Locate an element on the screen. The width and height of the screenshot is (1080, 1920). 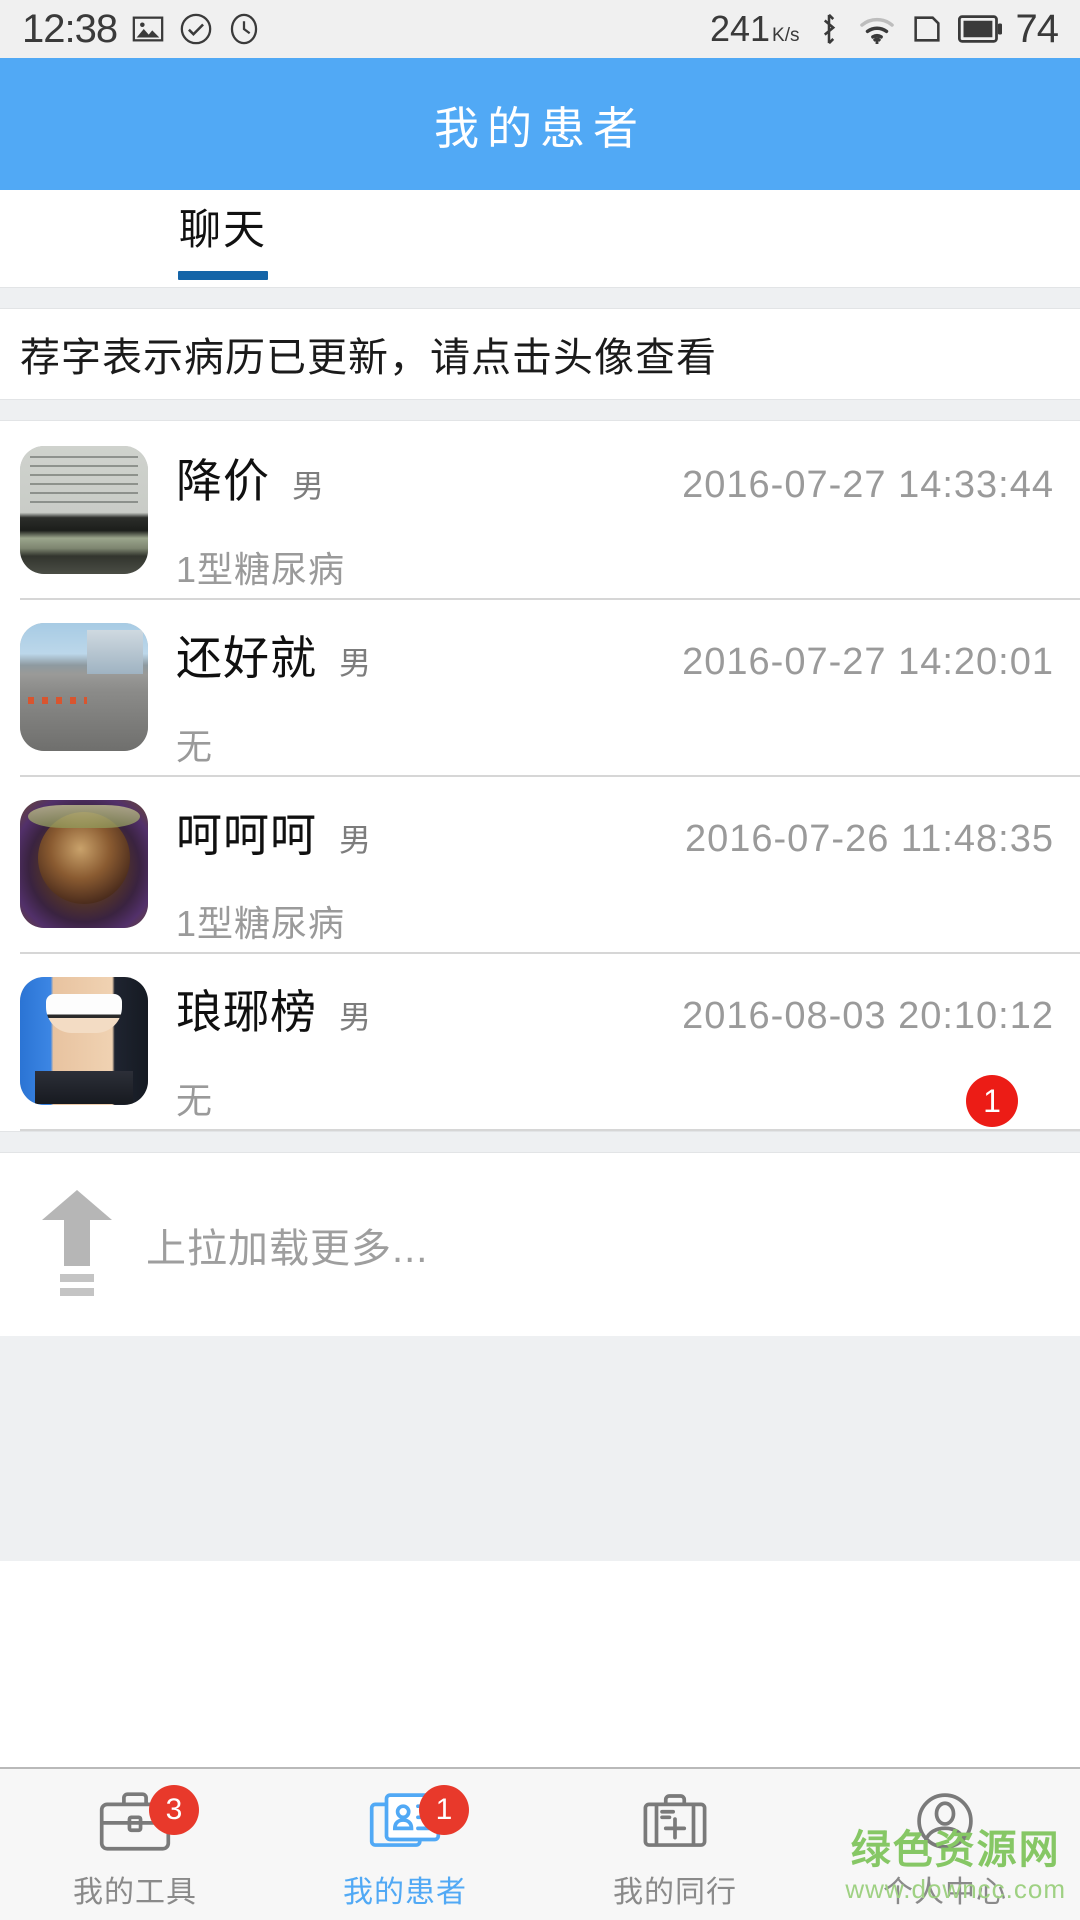
status-bar: 12:38 241 K/s 74 is located at coordinates (540, 29).